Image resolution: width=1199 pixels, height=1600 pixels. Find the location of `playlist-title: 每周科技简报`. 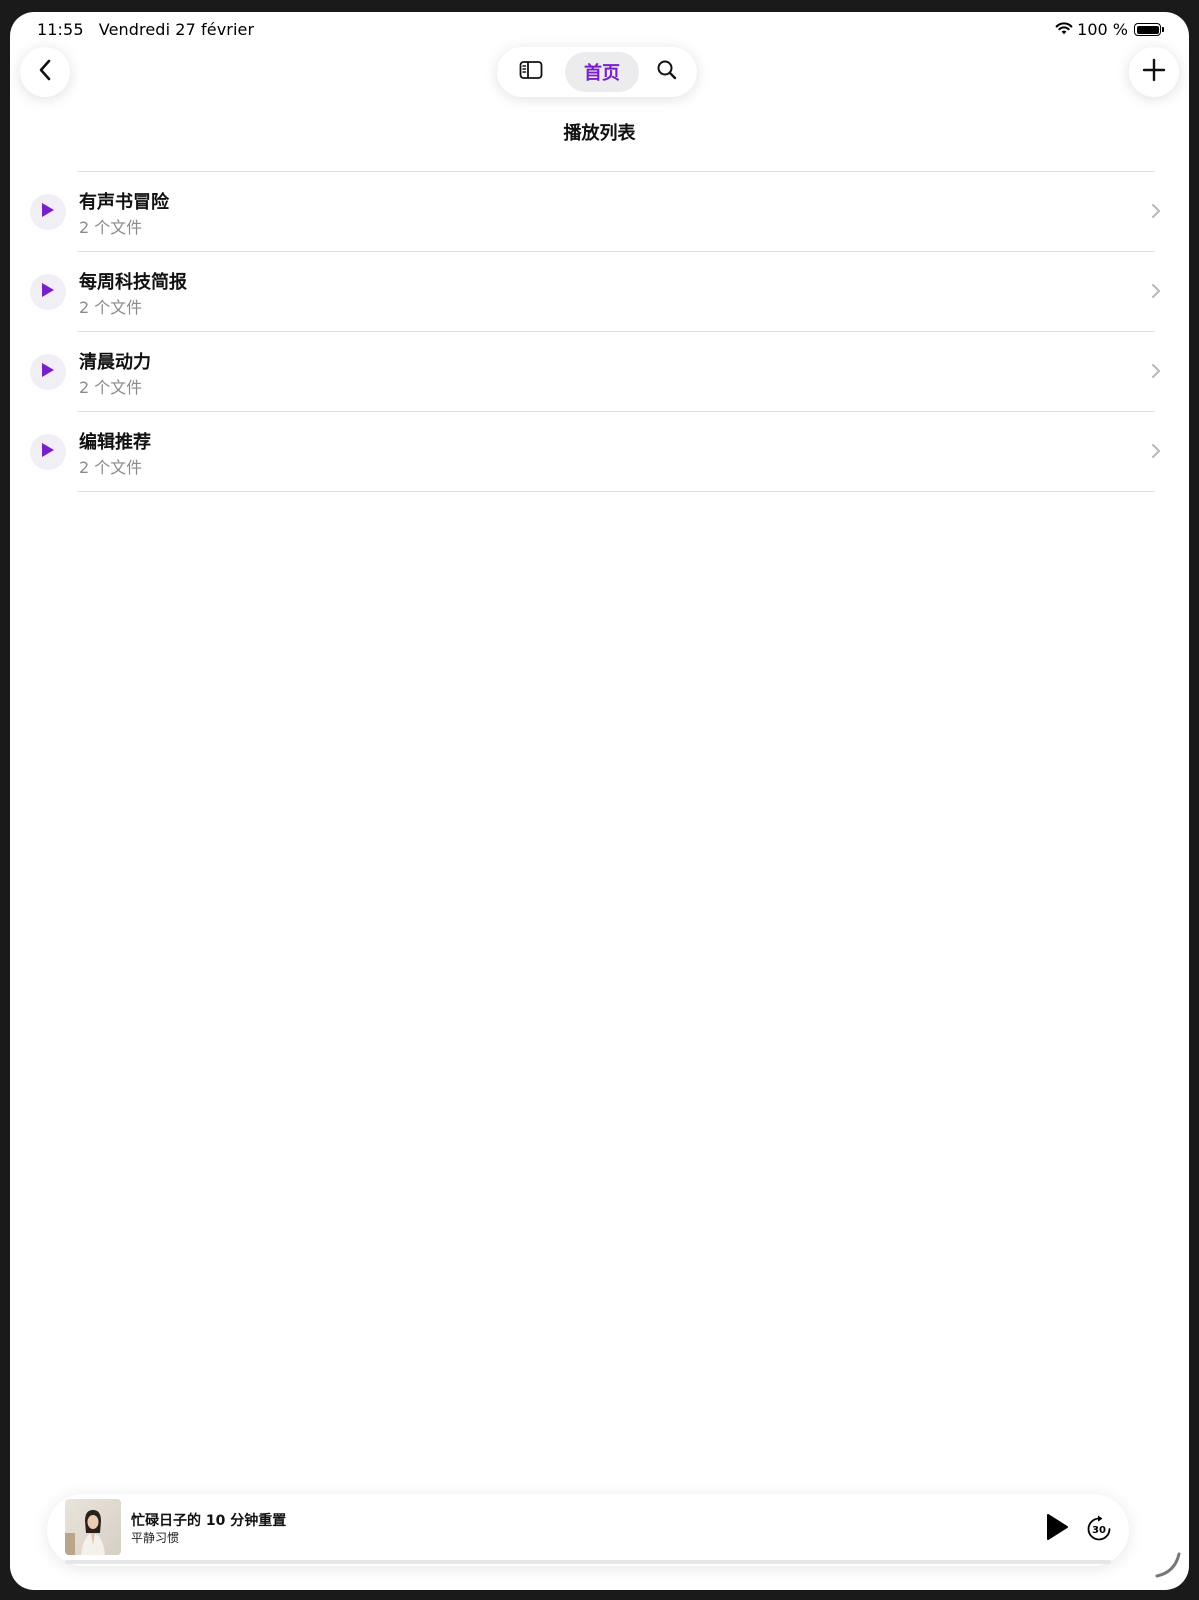

playlist-title: 每周科技简报 is located at coordinates (133, 282).